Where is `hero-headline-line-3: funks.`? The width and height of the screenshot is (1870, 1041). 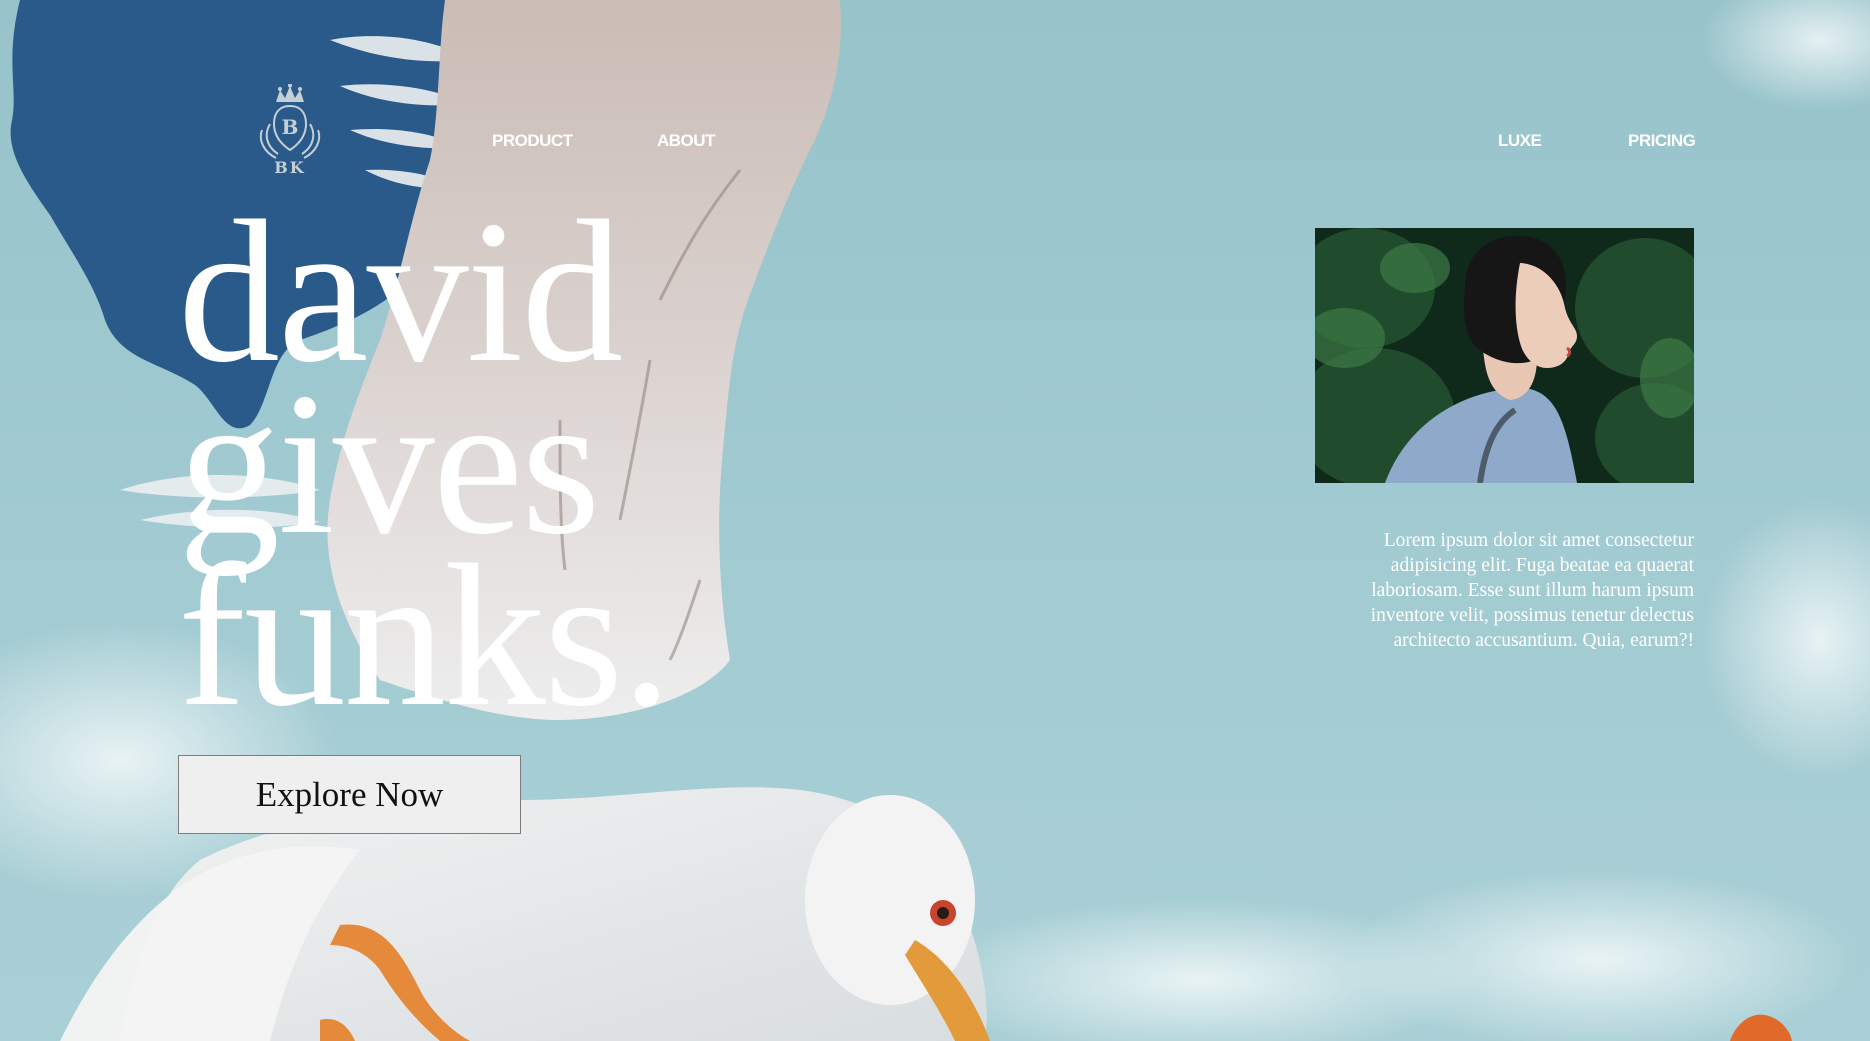
hero-headline-line-3: funks. is located at coordinates (425, 636).